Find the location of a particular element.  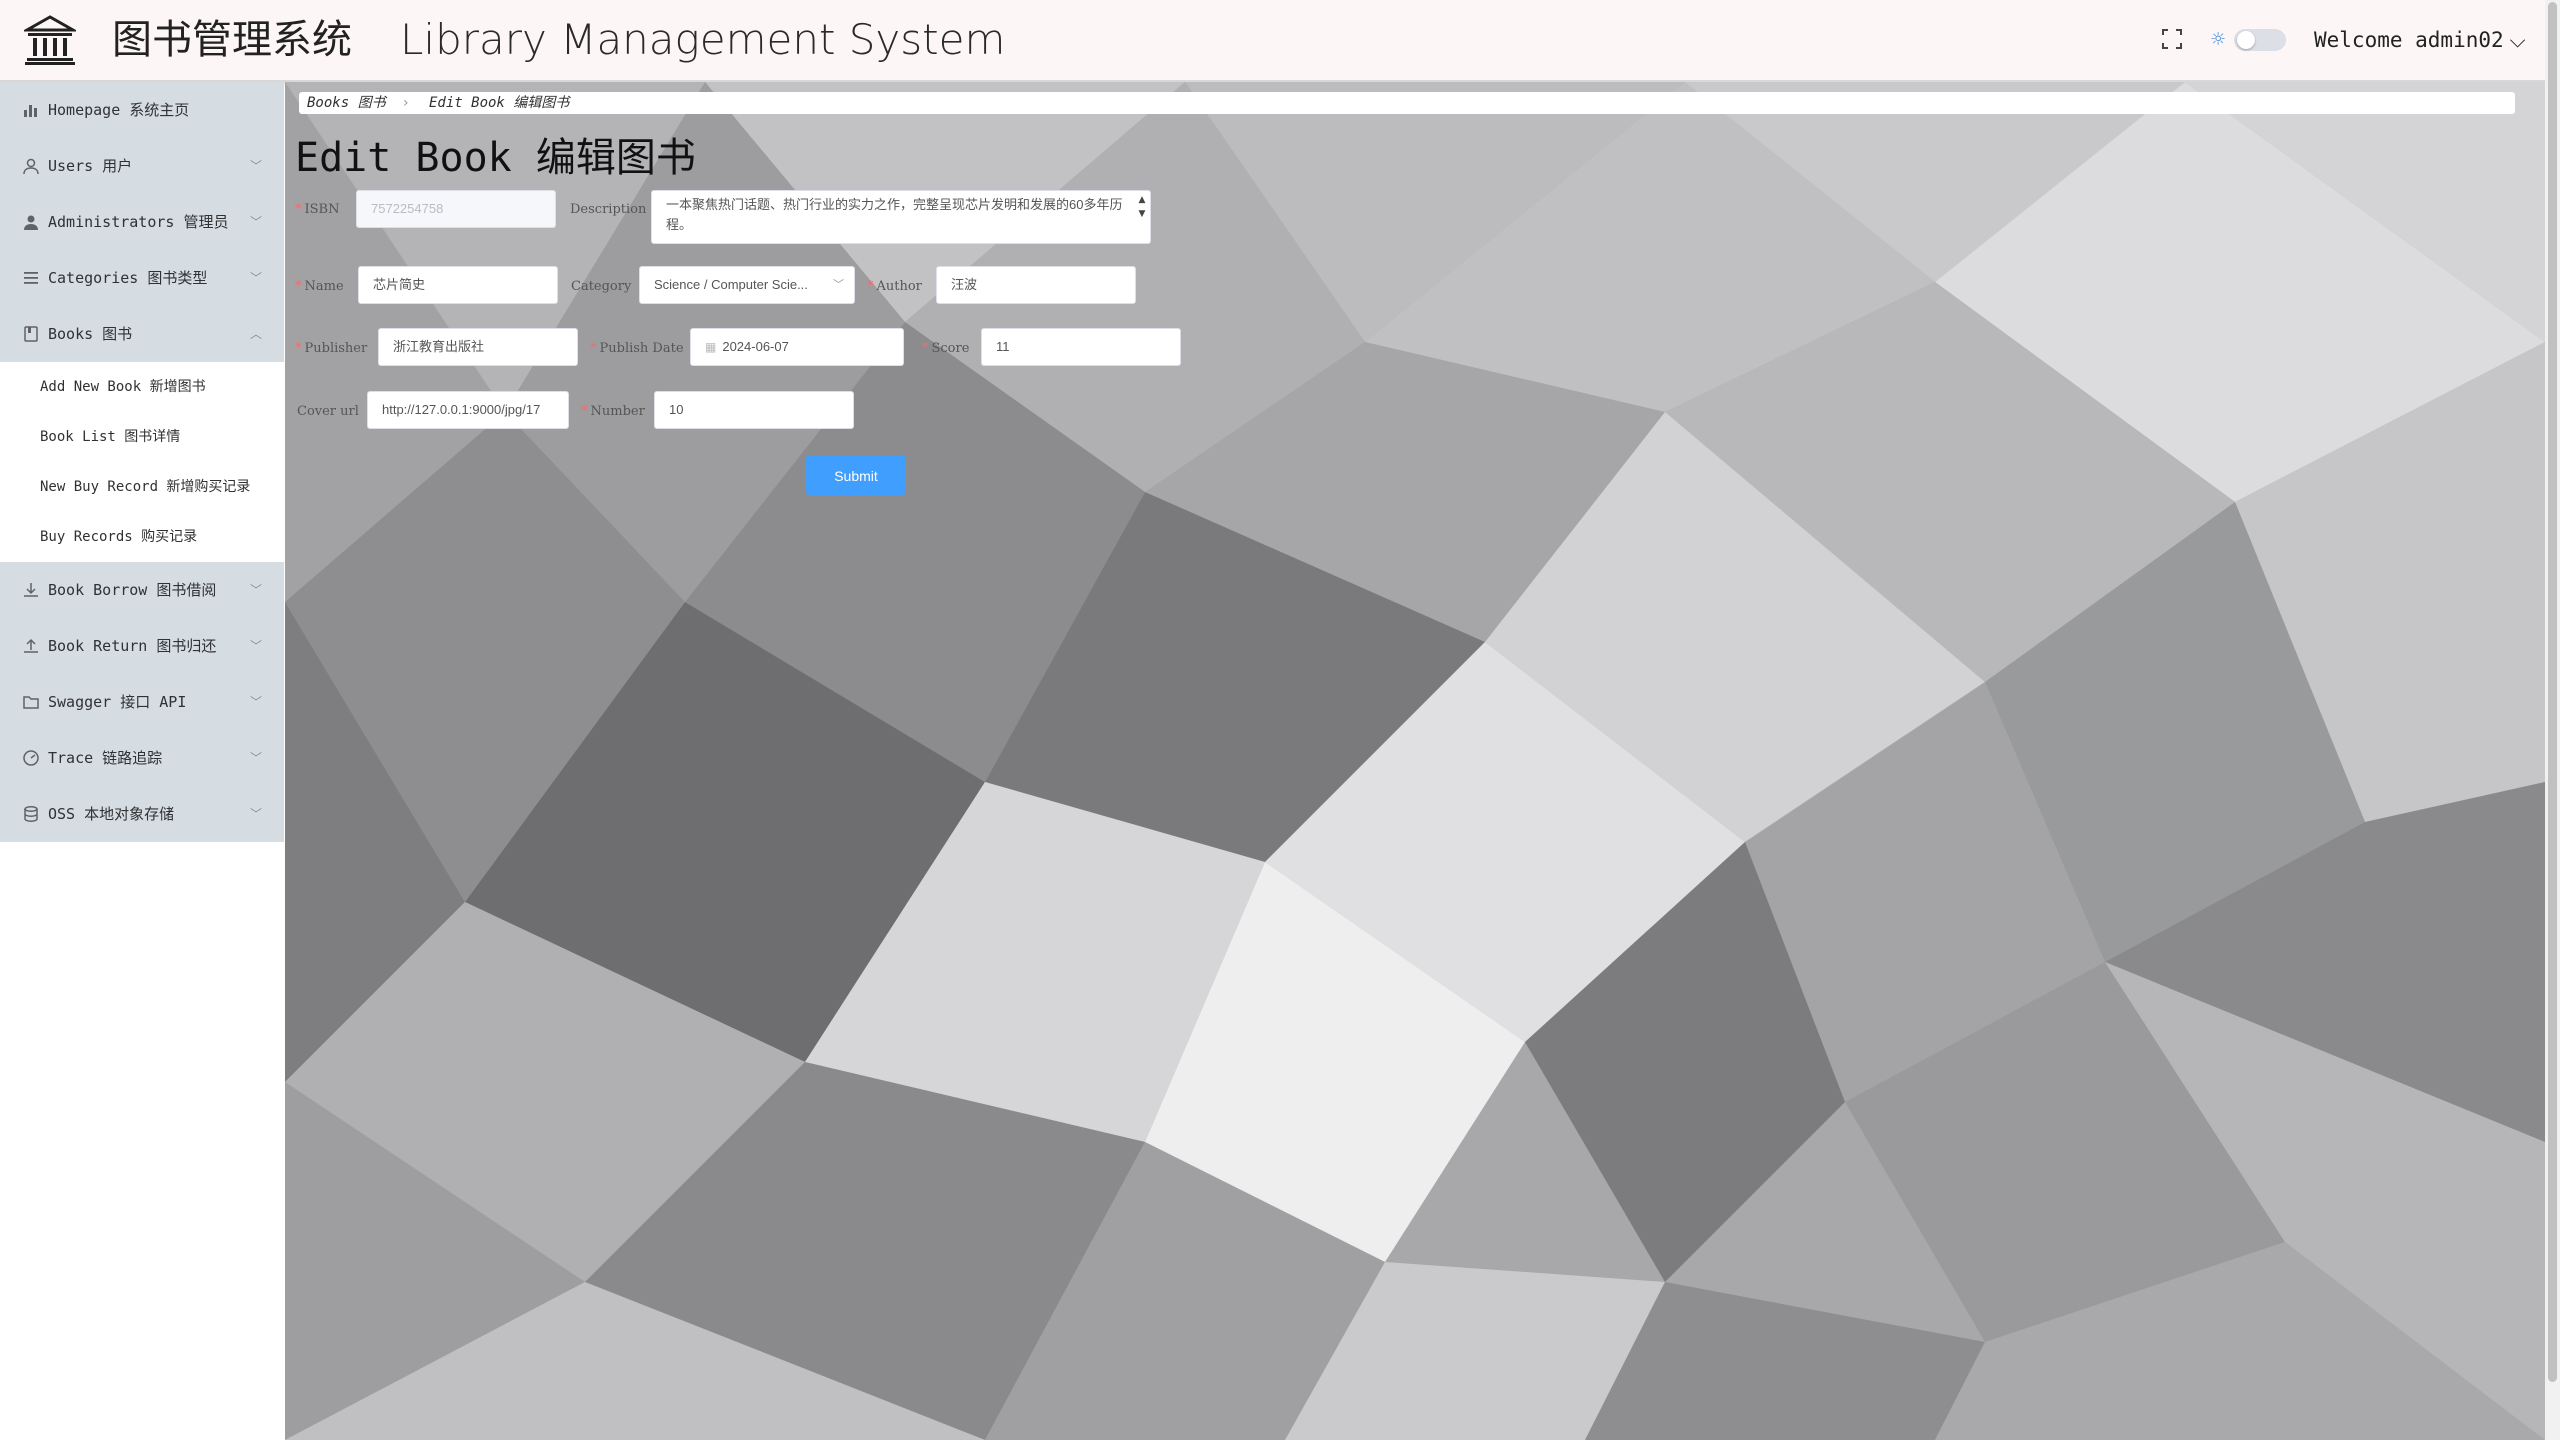

gauge-icon is located at coordinates (31, 758).